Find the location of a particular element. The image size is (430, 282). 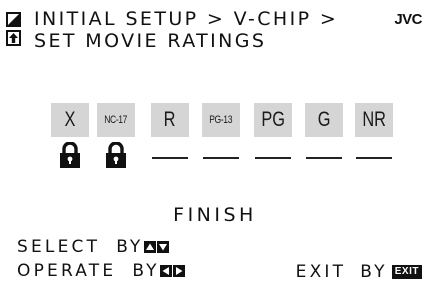

brand-logo: JVC is located at coordinates (408, 19).